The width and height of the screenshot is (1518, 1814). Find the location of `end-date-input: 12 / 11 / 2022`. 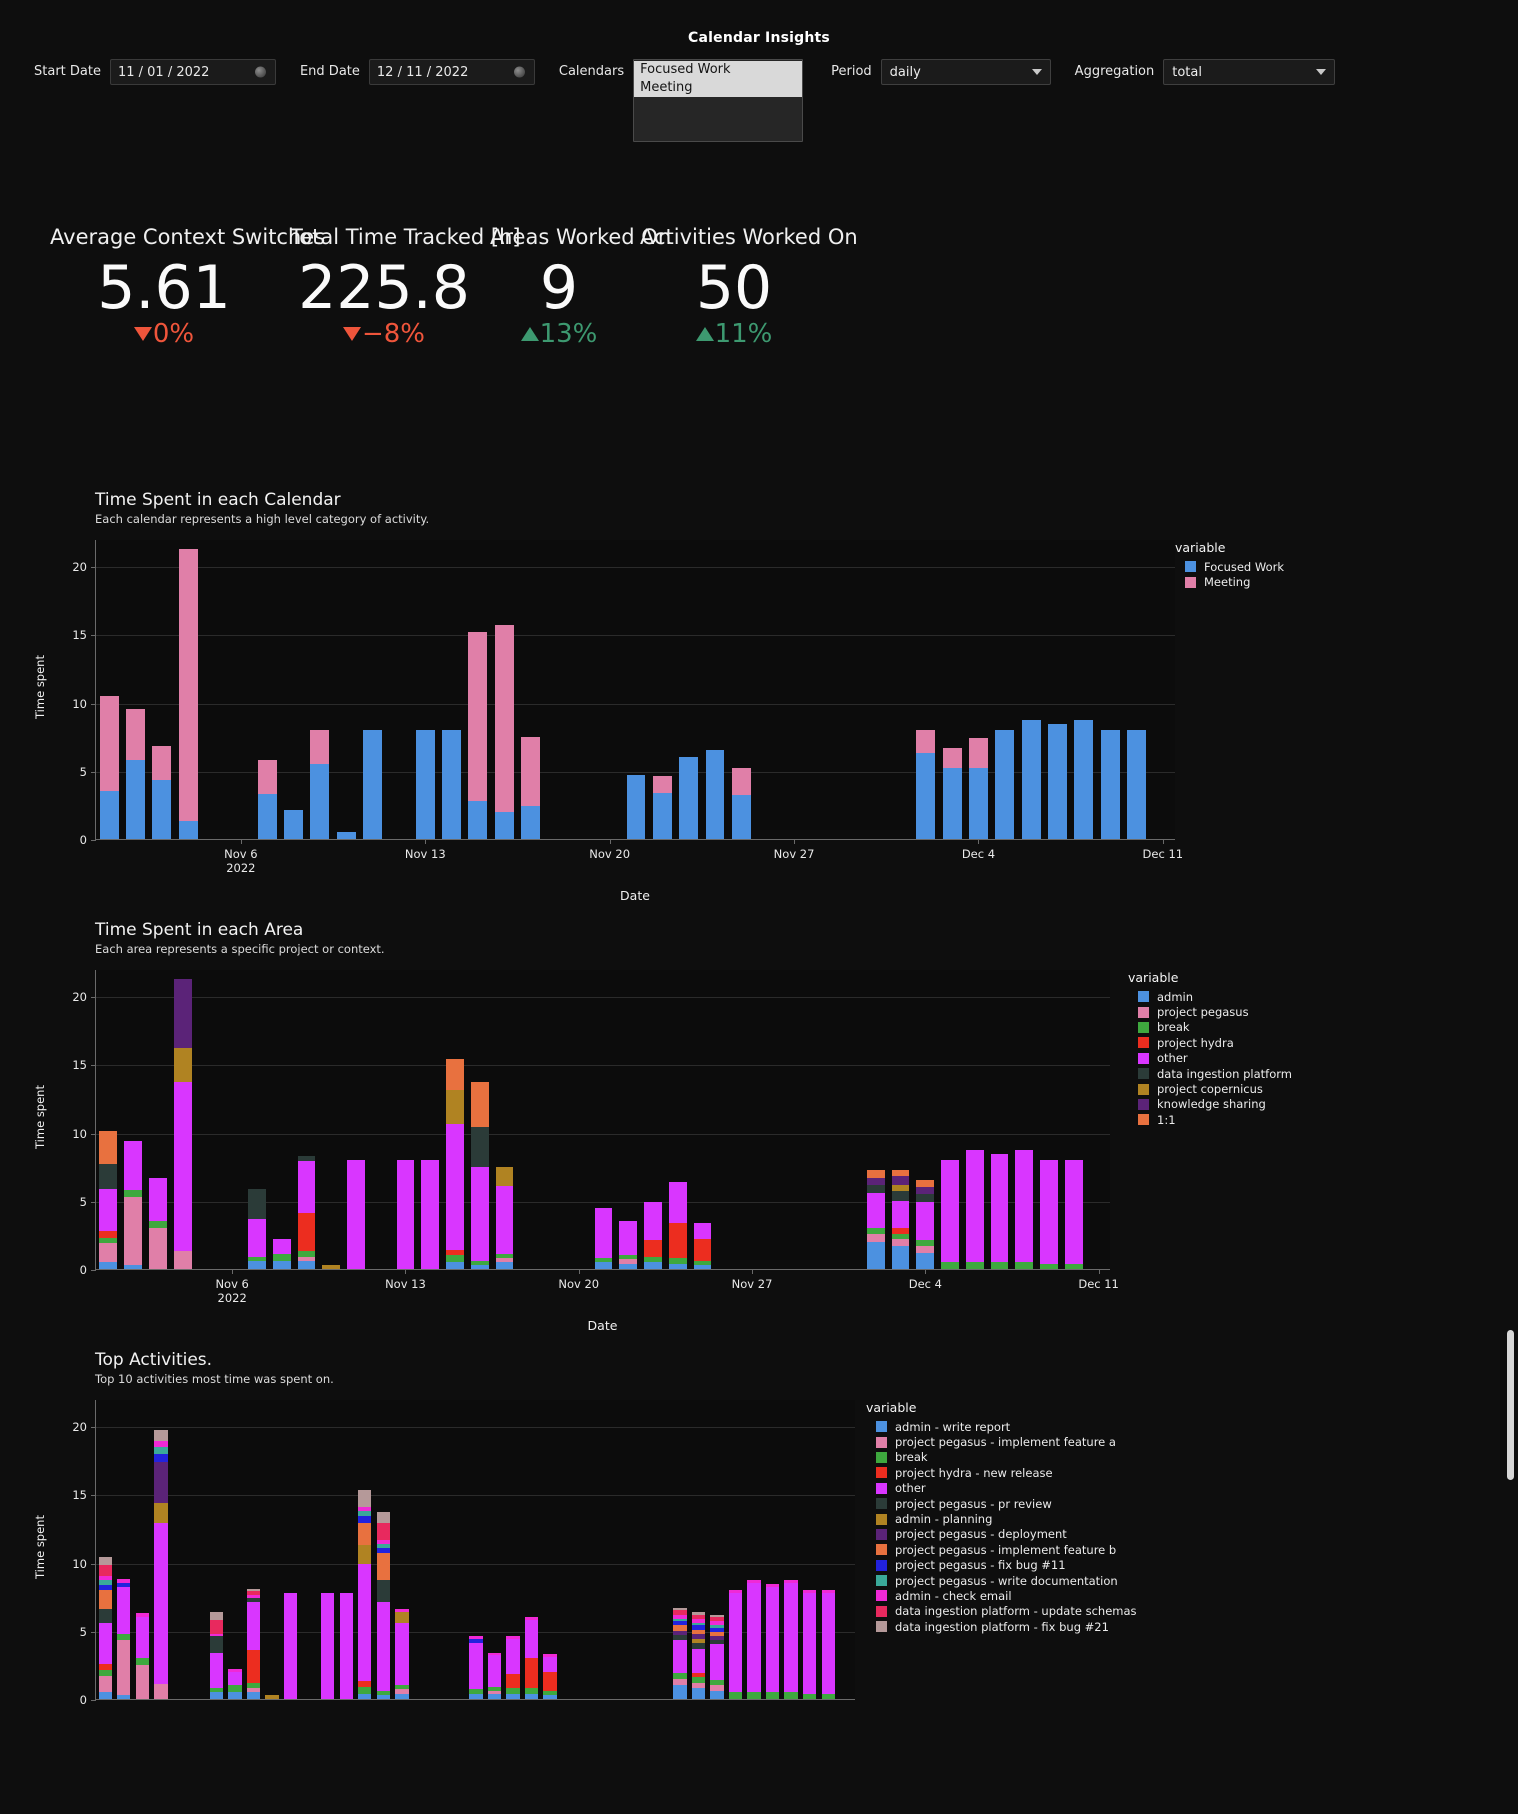

end-date-input: 12 / 11 / 2022 is located at coordinates (451, 72).